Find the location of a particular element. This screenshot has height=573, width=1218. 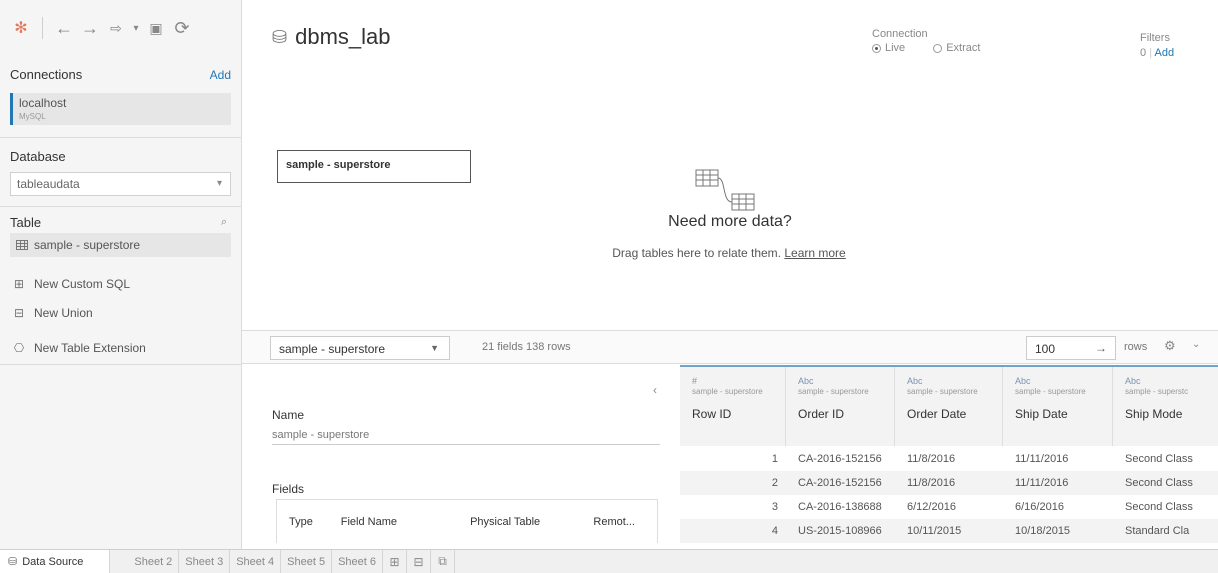

new-story-icon: ⧉ is located at coordinates (443, 561).